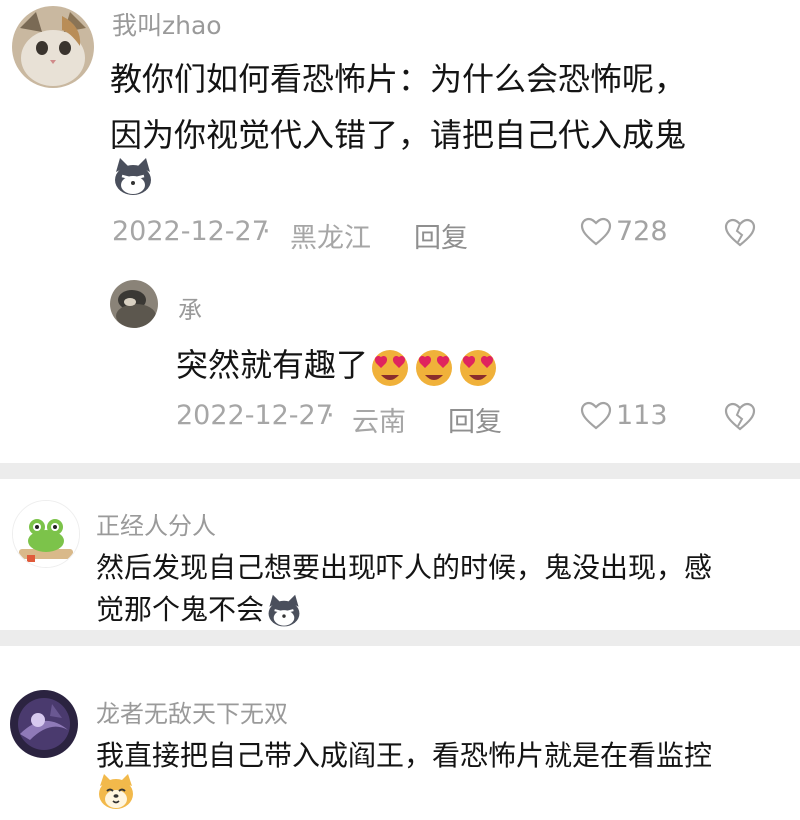 This screenshot has width=800, height=820. I want to click on like-button: 113, so click(624, 415).